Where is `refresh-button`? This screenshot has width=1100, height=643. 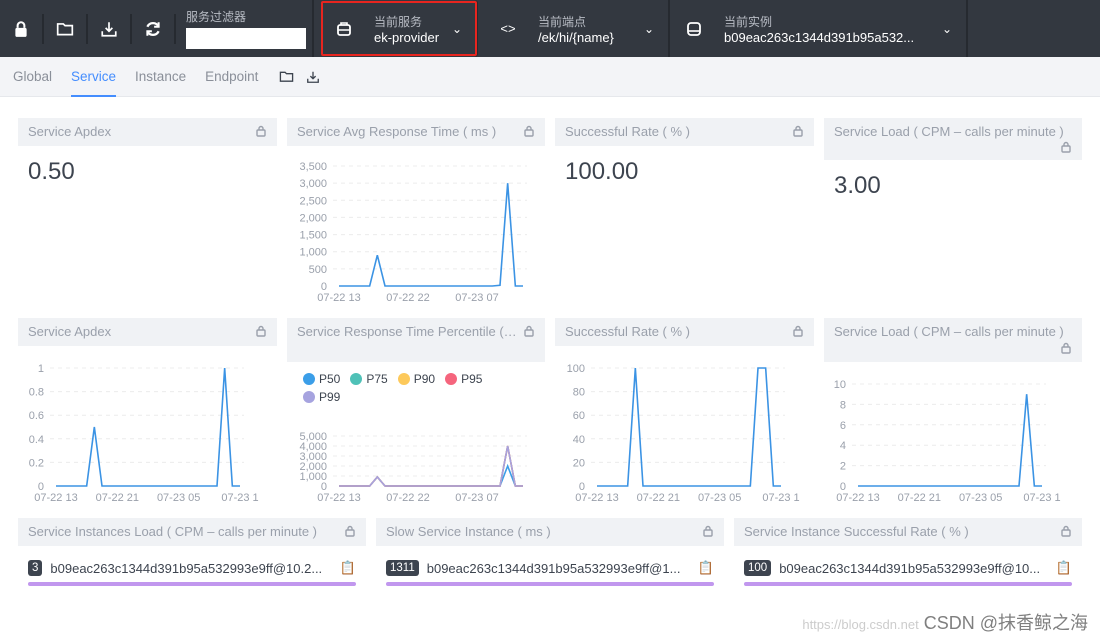 refresh-button is located at coordinates (154, 28).